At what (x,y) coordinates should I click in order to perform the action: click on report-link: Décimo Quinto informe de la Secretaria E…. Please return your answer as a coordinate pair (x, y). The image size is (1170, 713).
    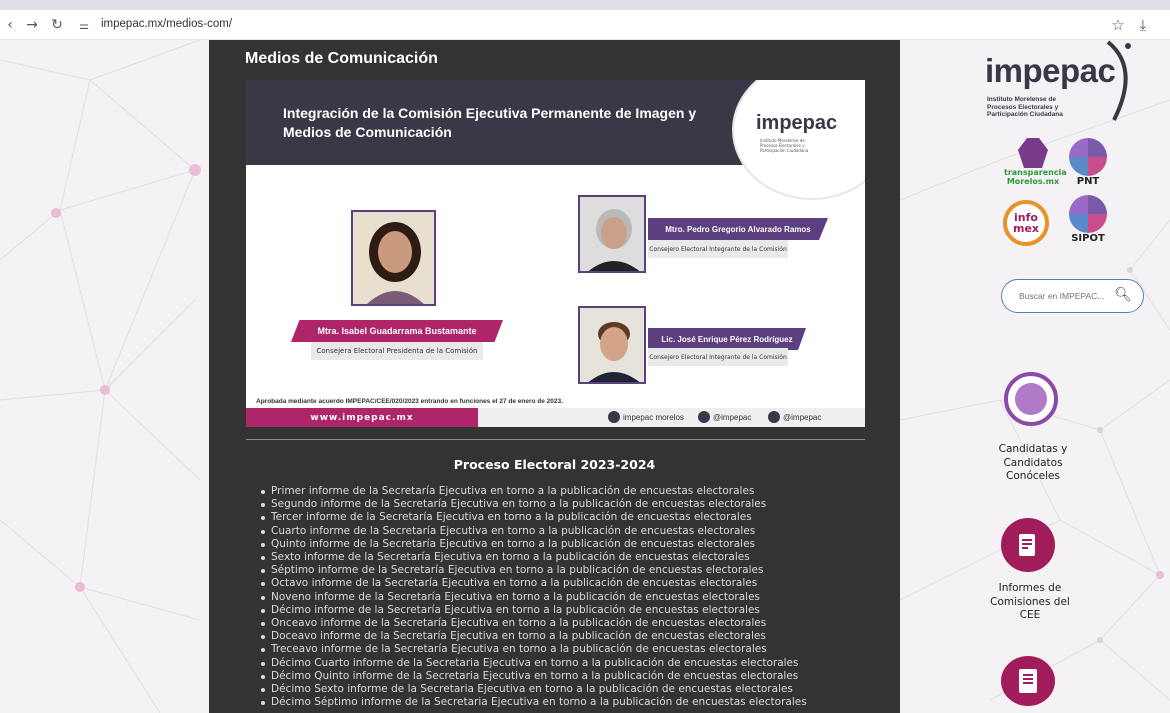
    Looking at the image, I should click on (534, 676).